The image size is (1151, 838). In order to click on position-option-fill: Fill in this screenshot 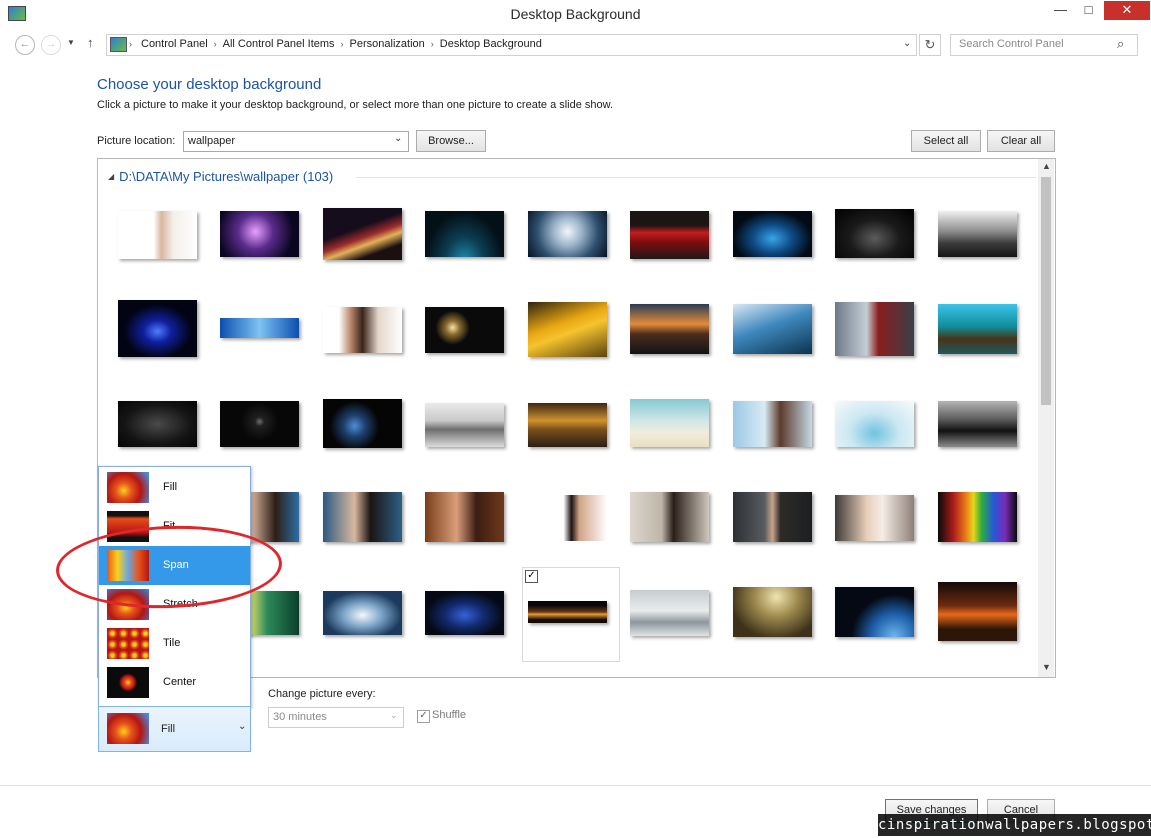, I will do `click(174, 487)`.